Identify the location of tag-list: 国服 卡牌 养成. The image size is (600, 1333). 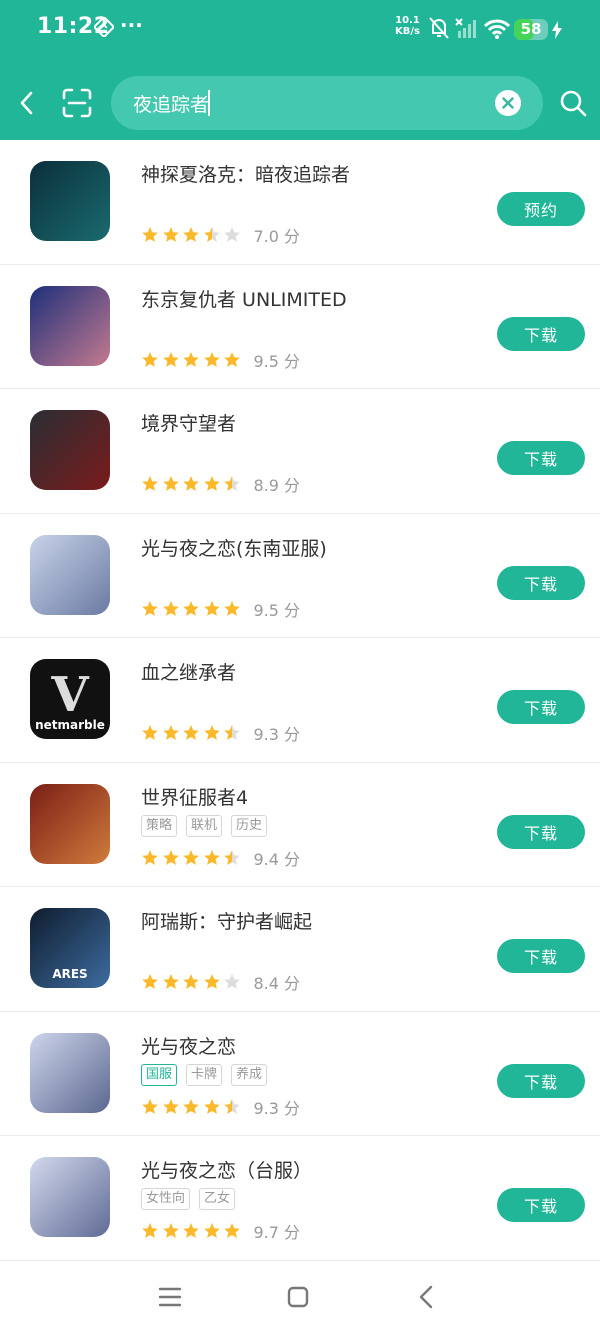
(204, 1074).